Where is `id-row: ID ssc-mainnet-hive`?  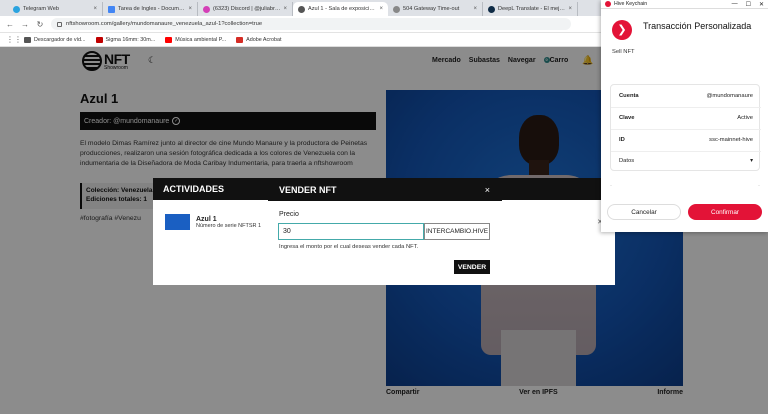 id-row: ID ssc-mainnet-hive is located at coordinates (686, 140).